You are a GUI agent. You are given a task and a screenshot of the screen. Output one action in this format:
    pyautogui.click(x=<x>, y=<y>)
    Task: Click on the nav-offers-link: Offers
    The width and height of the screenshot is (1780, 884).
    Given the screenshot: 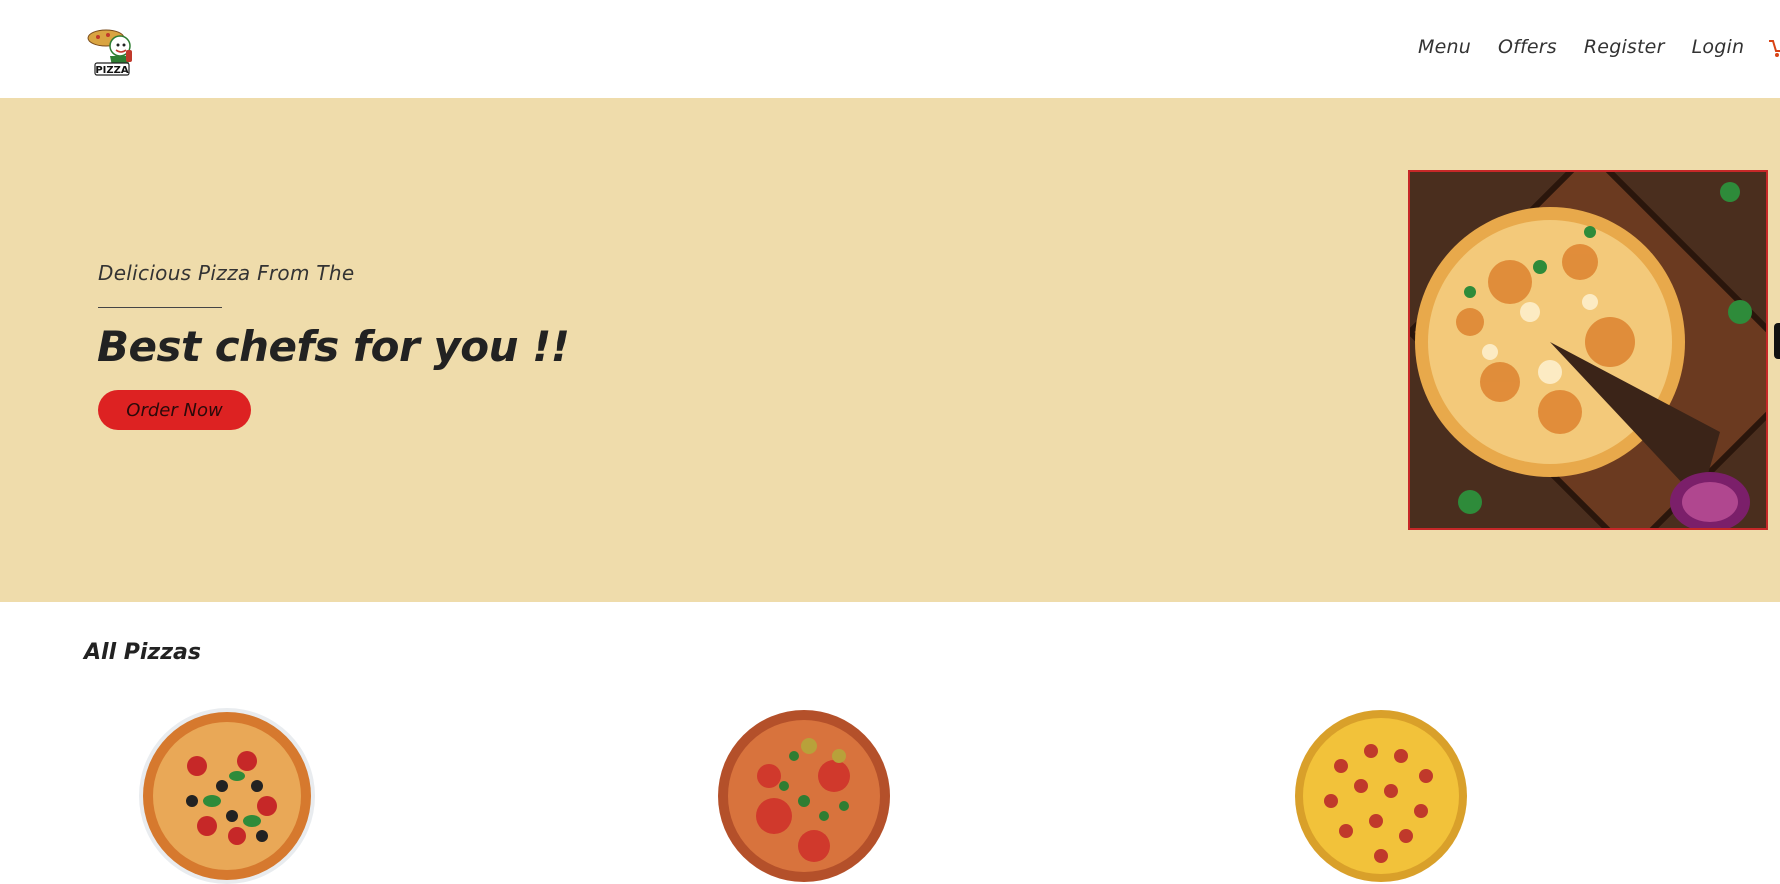 What is the action you would take?
    pyautogui.click(x=1527, y=47)
    